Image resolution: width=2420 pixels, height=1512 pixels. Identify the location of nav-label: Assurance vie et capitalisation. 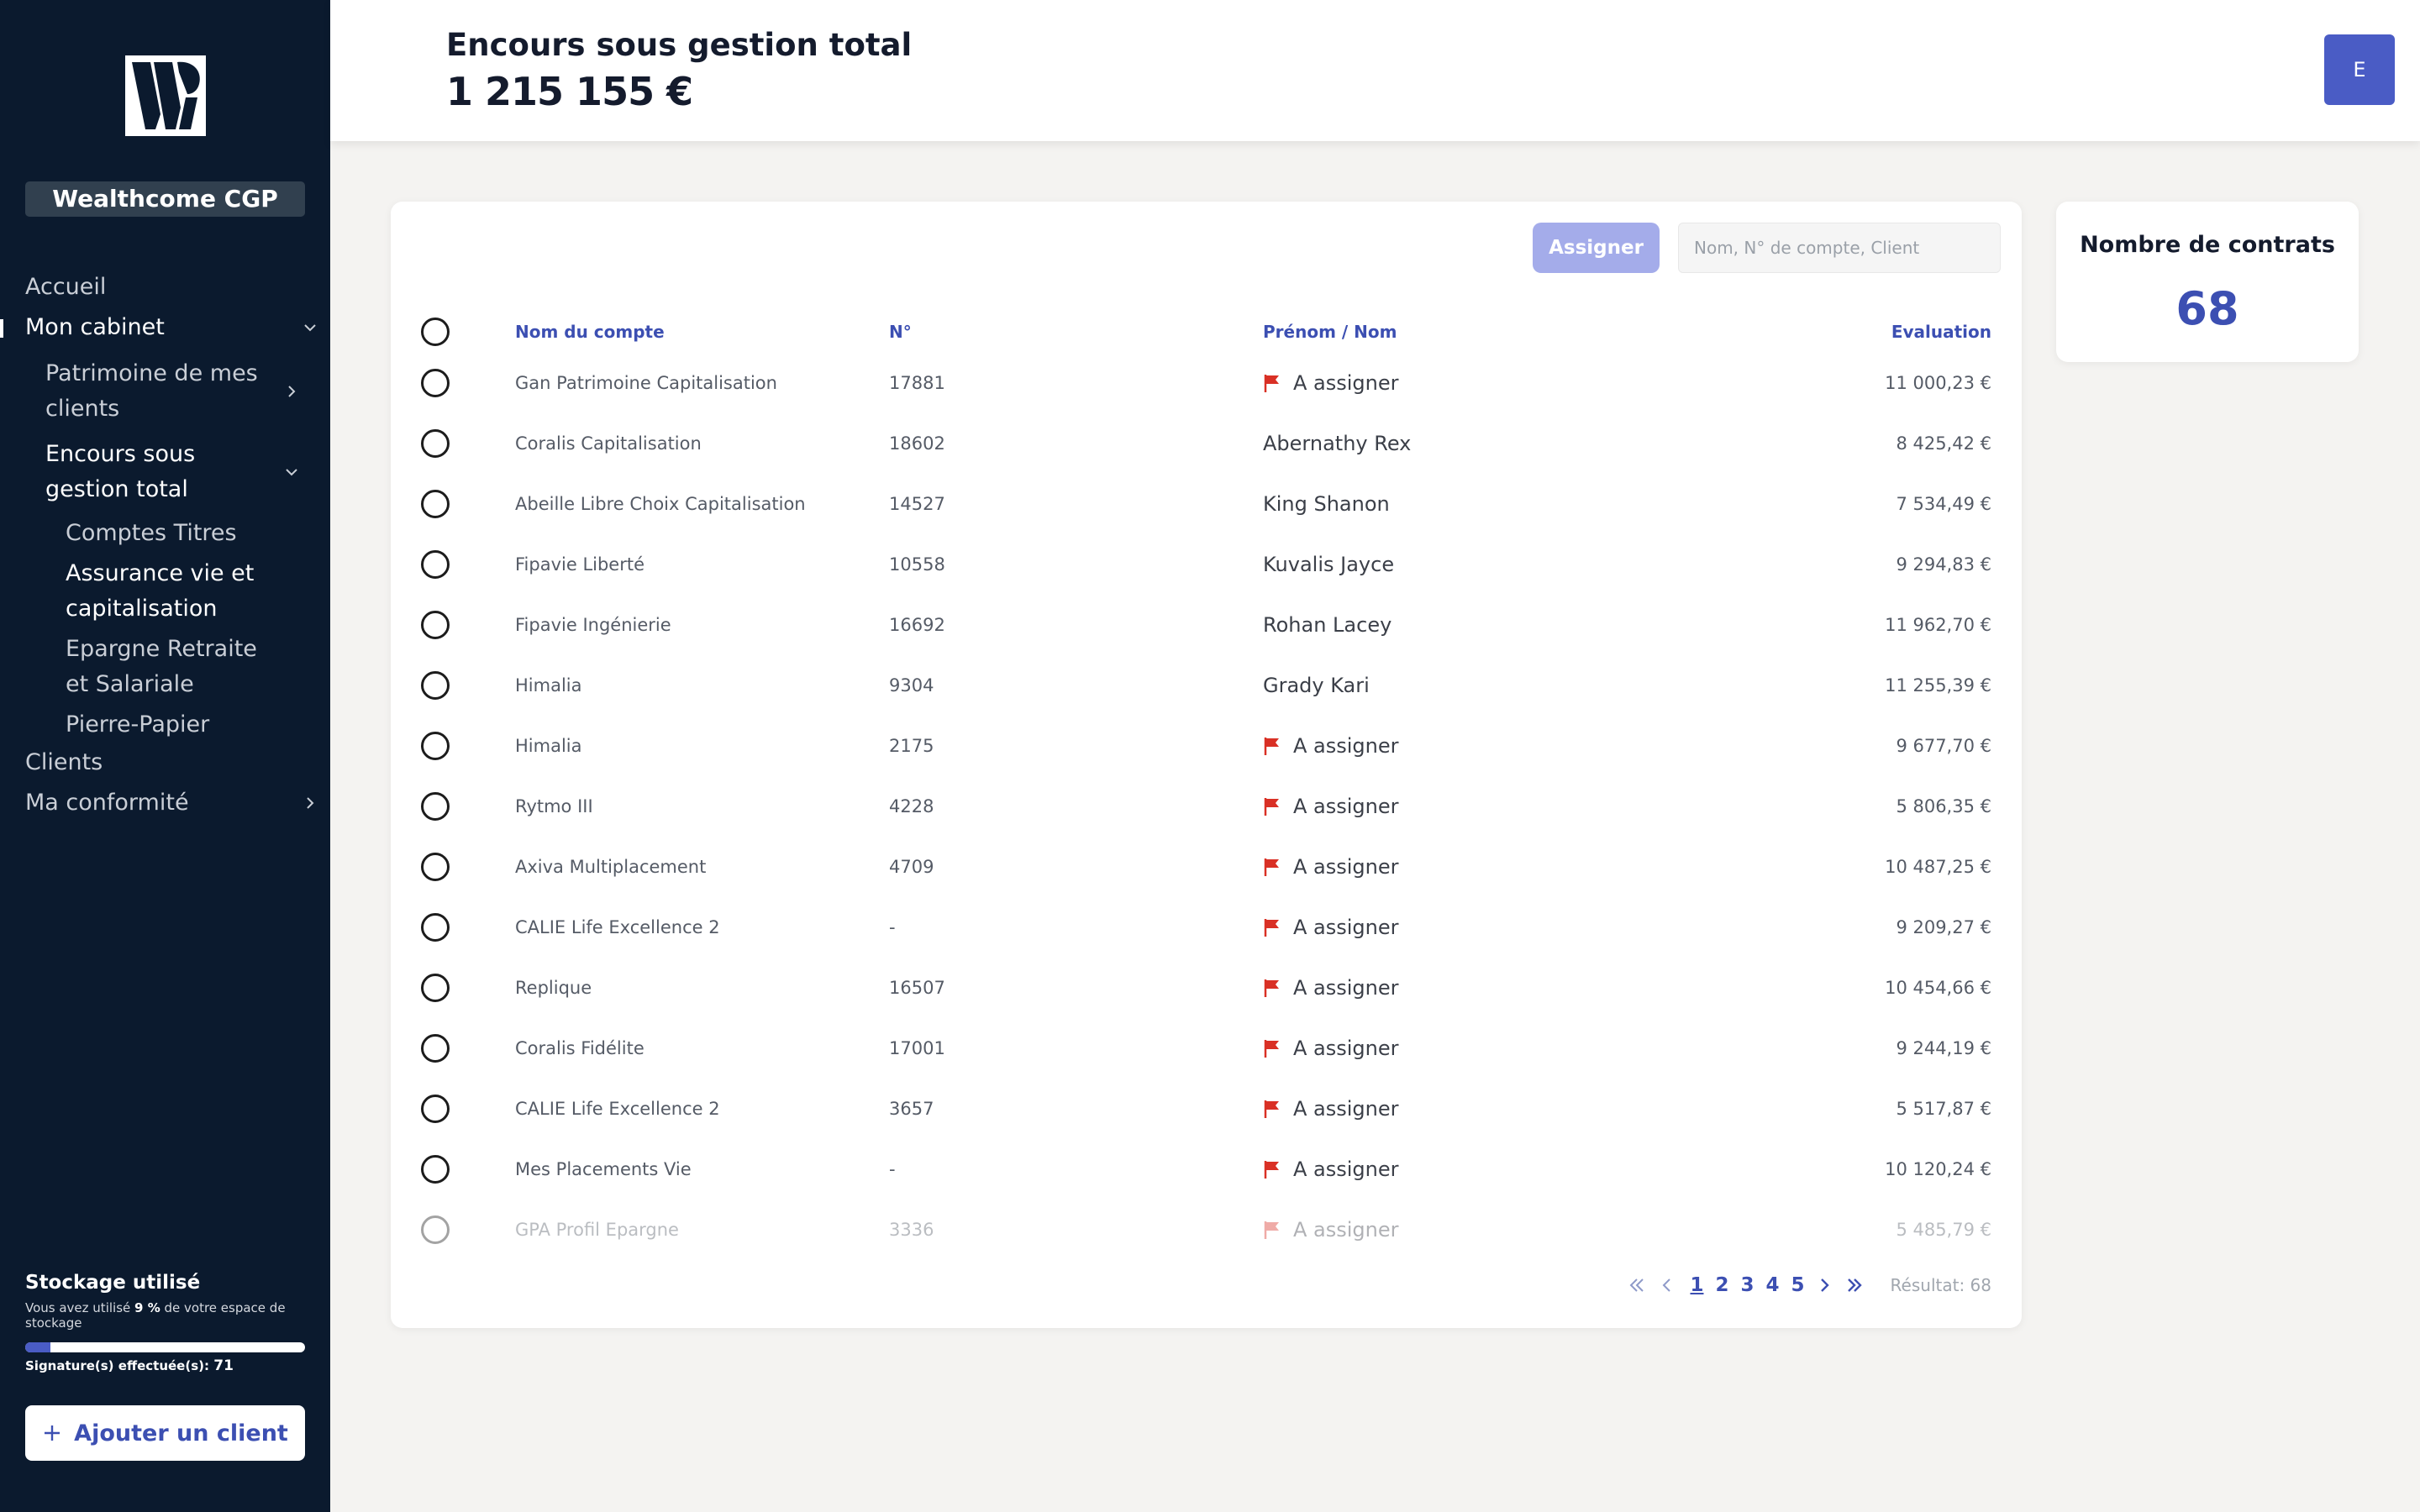
(161, 591).